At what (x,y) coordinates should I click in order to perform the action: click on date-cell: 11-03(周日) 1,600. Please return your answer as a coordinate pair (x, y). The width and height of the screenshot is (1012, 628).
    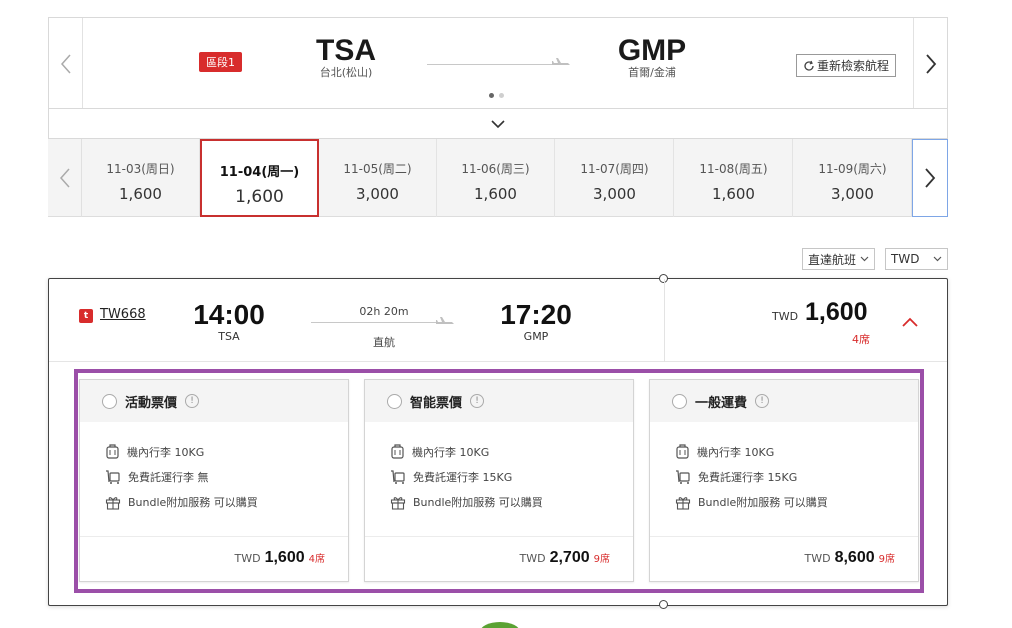
    Looking at the image, I should click on (141, 178).